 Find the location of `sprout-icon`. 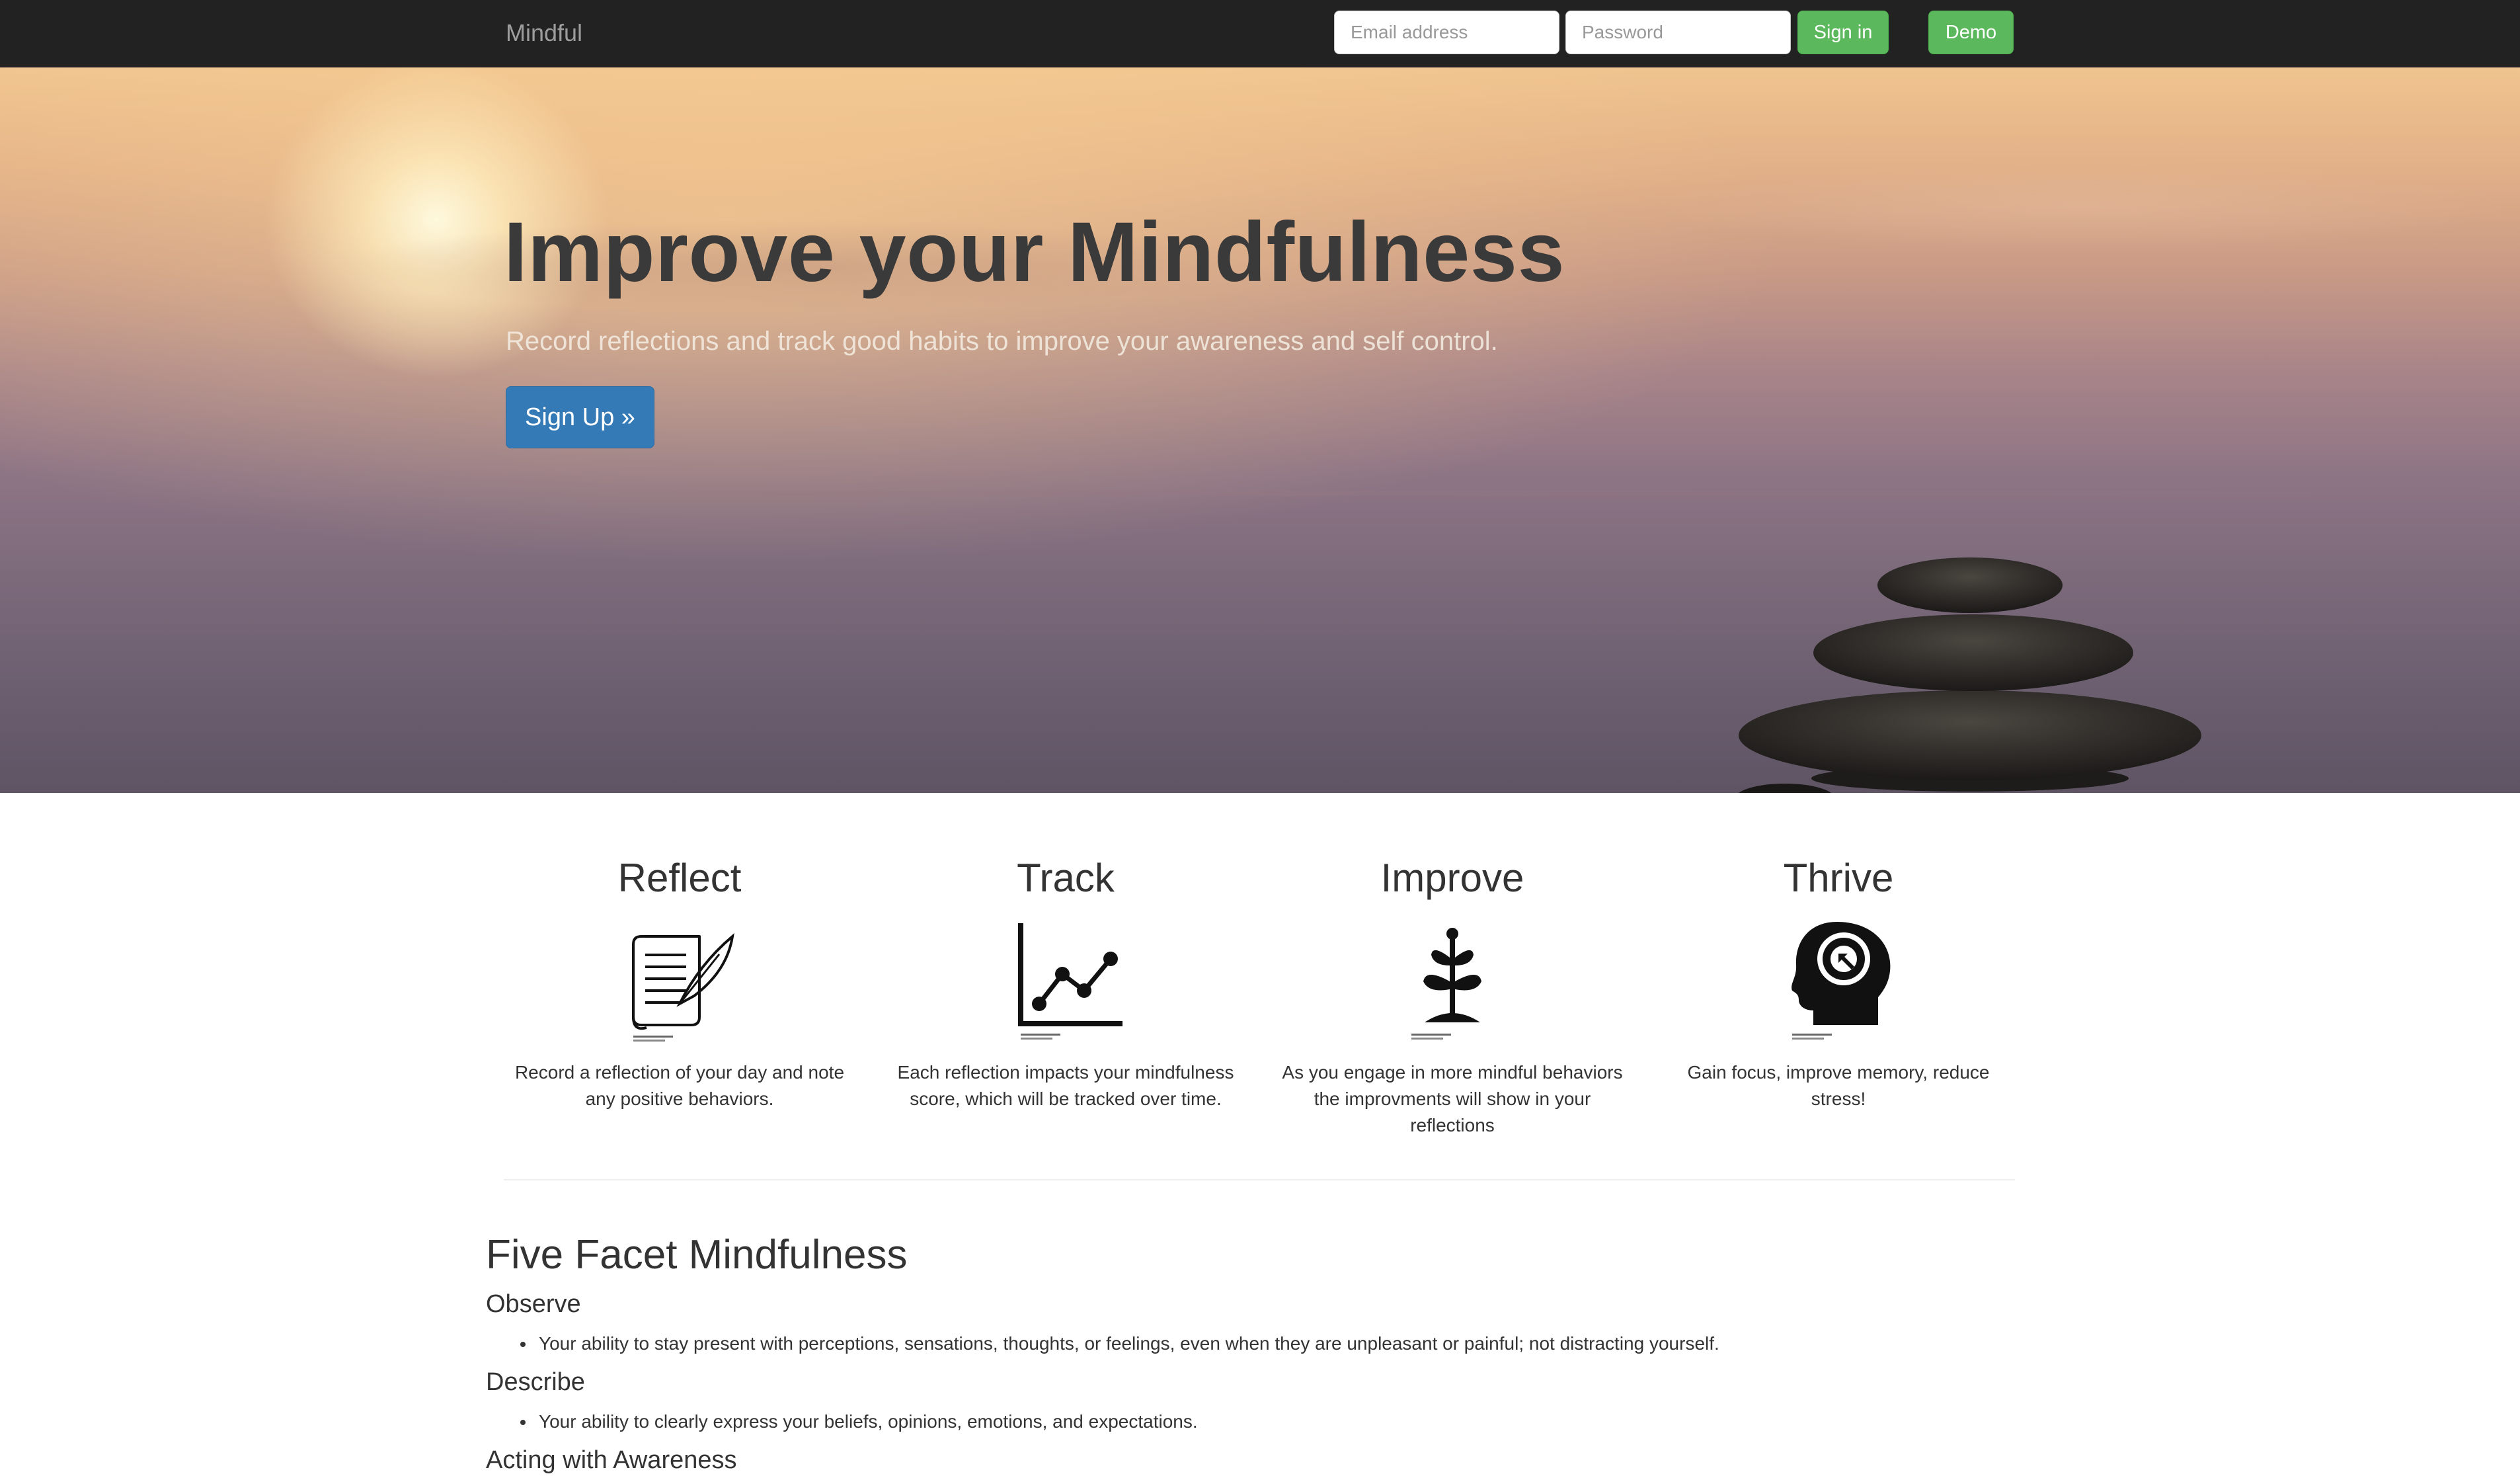

sprout-icon is located at coordinates (1446, 984).